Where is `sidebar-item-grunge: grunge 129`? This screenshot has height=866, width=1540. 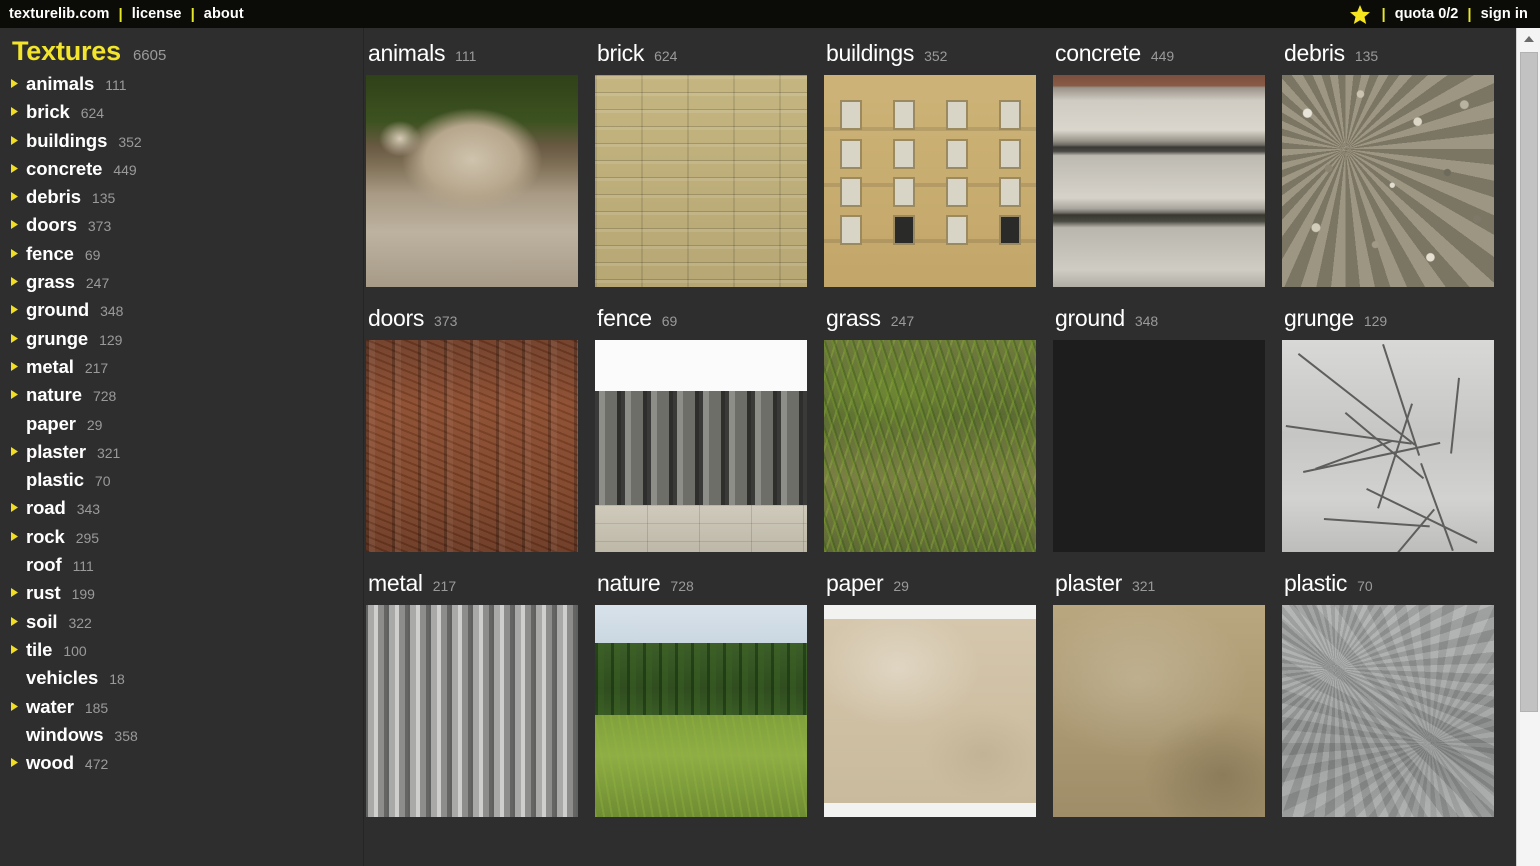
sidebar-item-grunge: grunge 129 is located at coordinates (182, 342).